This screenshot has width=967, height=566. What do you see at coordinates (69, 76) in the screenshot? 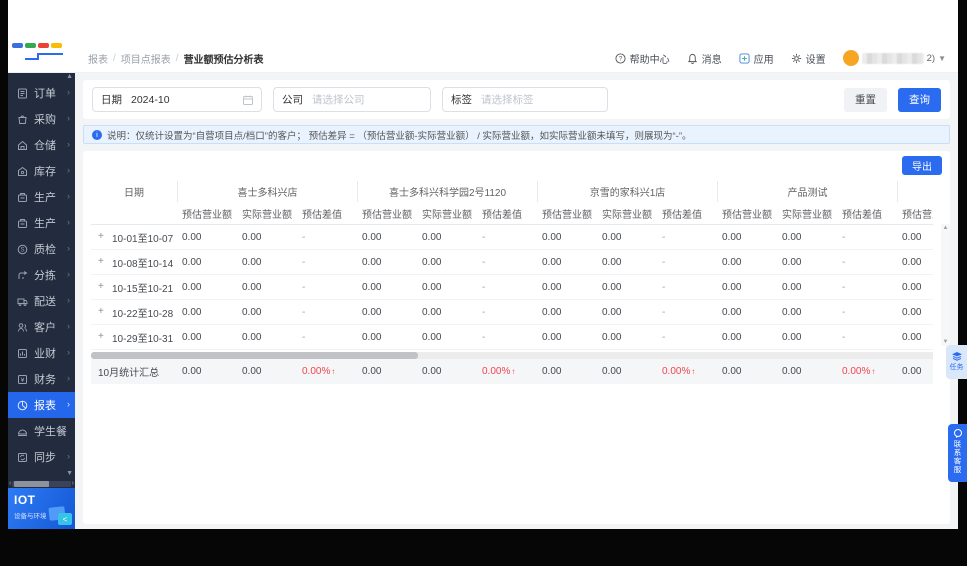
I see `sidebar-scroll-up-icon: ▲` at bounding box center [69, 76].